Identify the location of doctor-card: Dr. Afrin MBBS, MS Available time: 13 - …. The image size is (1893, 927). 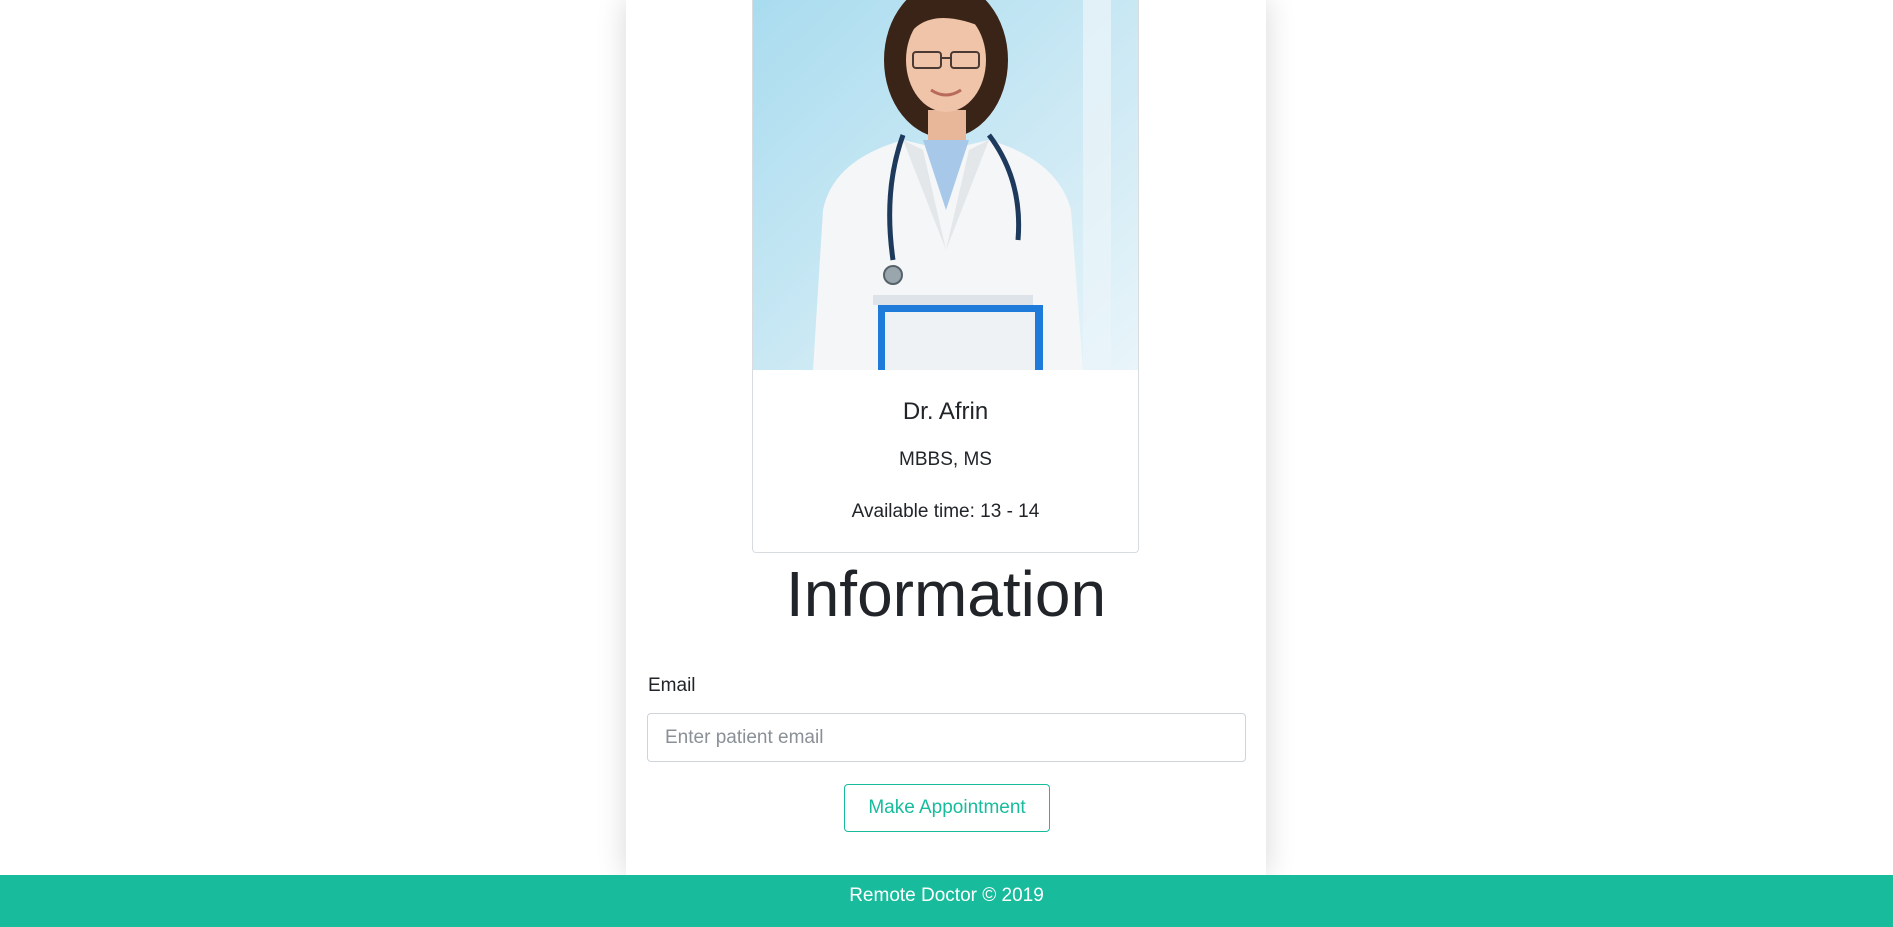
(945, 276).